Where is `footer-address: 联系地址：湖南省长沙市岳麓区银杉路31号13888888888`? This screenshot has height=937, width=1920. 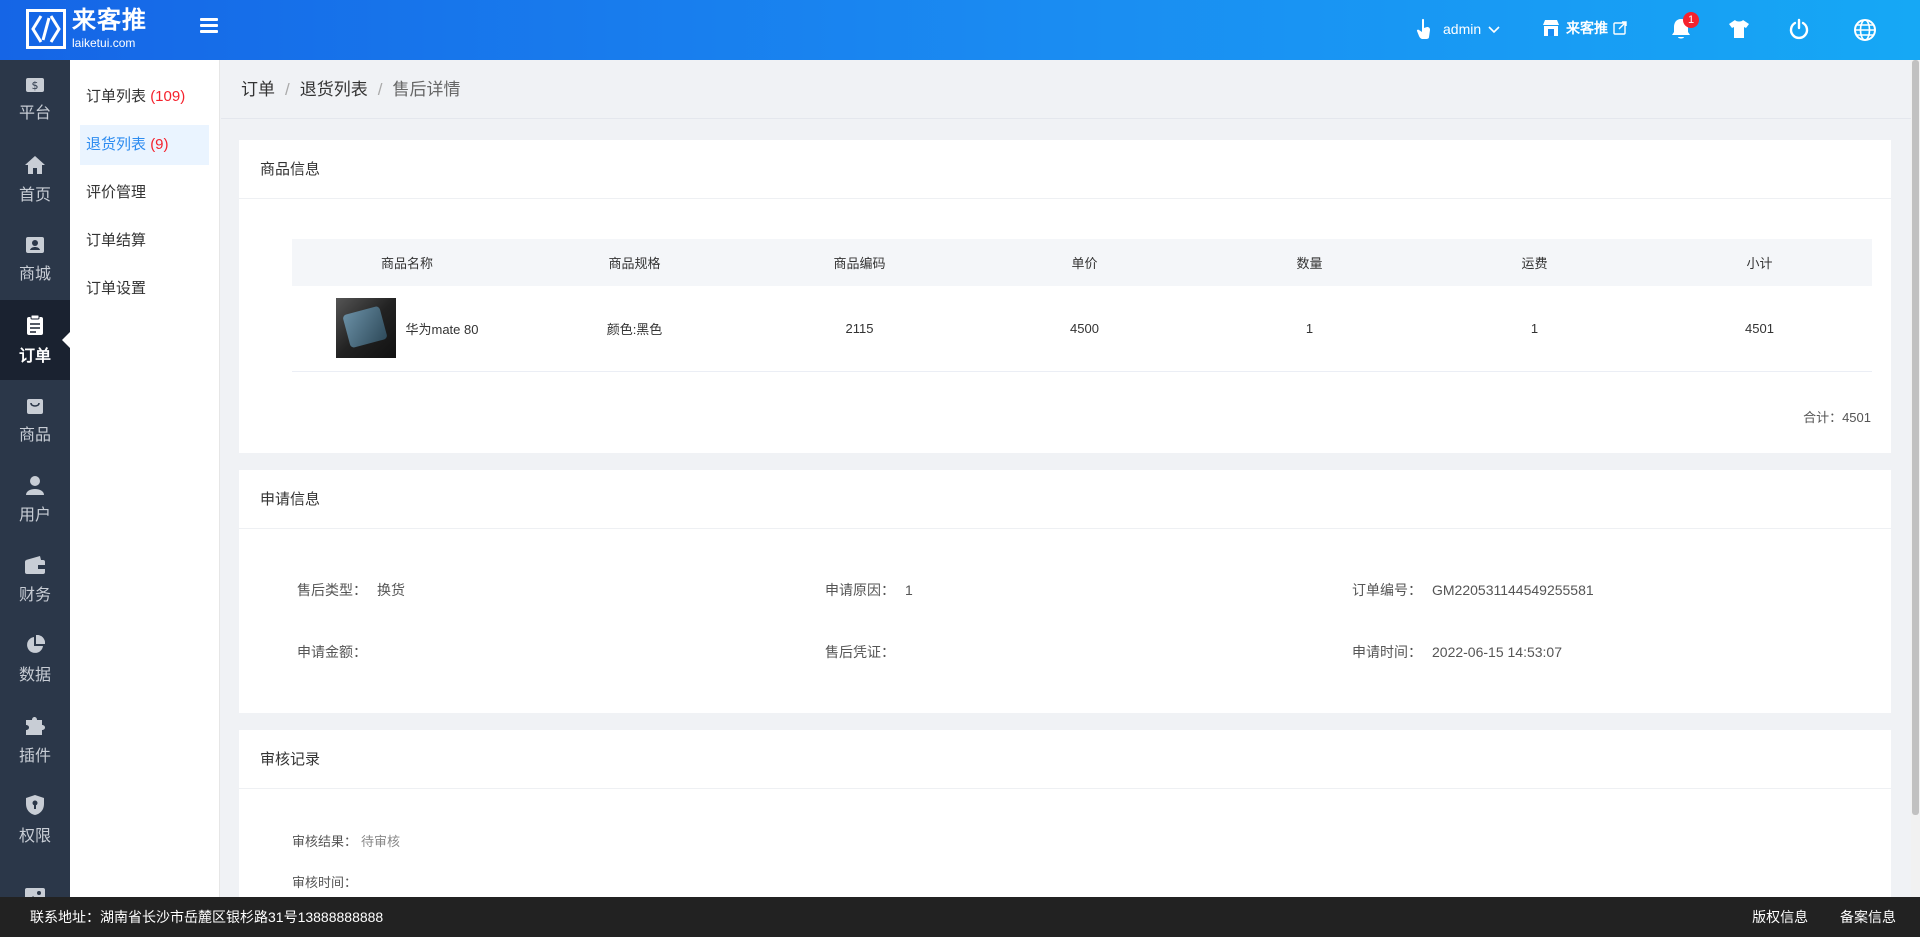 footer-address: 联系地址：湖南省长沙市岳麓区银杉路31号13888888888 is located at coordinates (207, 917).